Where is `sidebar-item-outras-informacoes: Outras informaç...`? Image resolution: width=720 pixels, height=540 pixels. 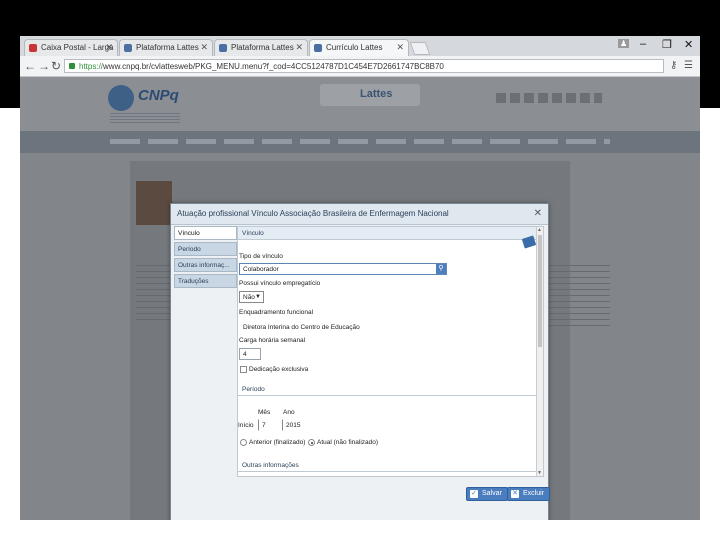 sidebar-item-outras-informacoes: Outras informaç... is located at coordinates (205, 265).